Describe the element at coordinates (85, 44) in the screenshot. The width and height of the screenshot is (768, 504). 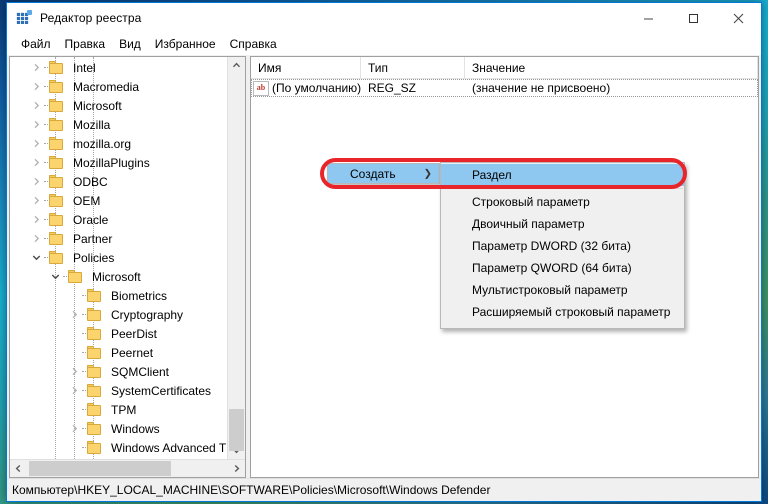
I see `menu-item-edit: Правка` at that location.